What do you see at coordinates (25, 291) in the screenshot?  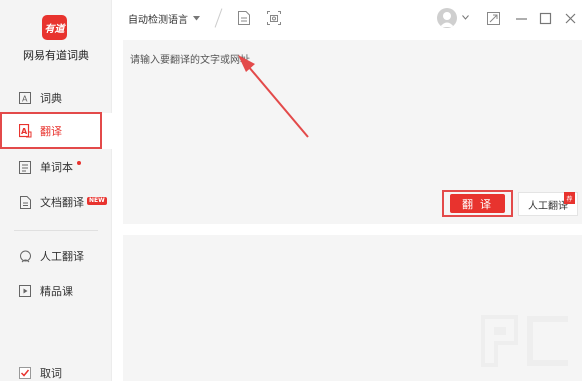 I see `course-icon` at bounding box center [25, 291].